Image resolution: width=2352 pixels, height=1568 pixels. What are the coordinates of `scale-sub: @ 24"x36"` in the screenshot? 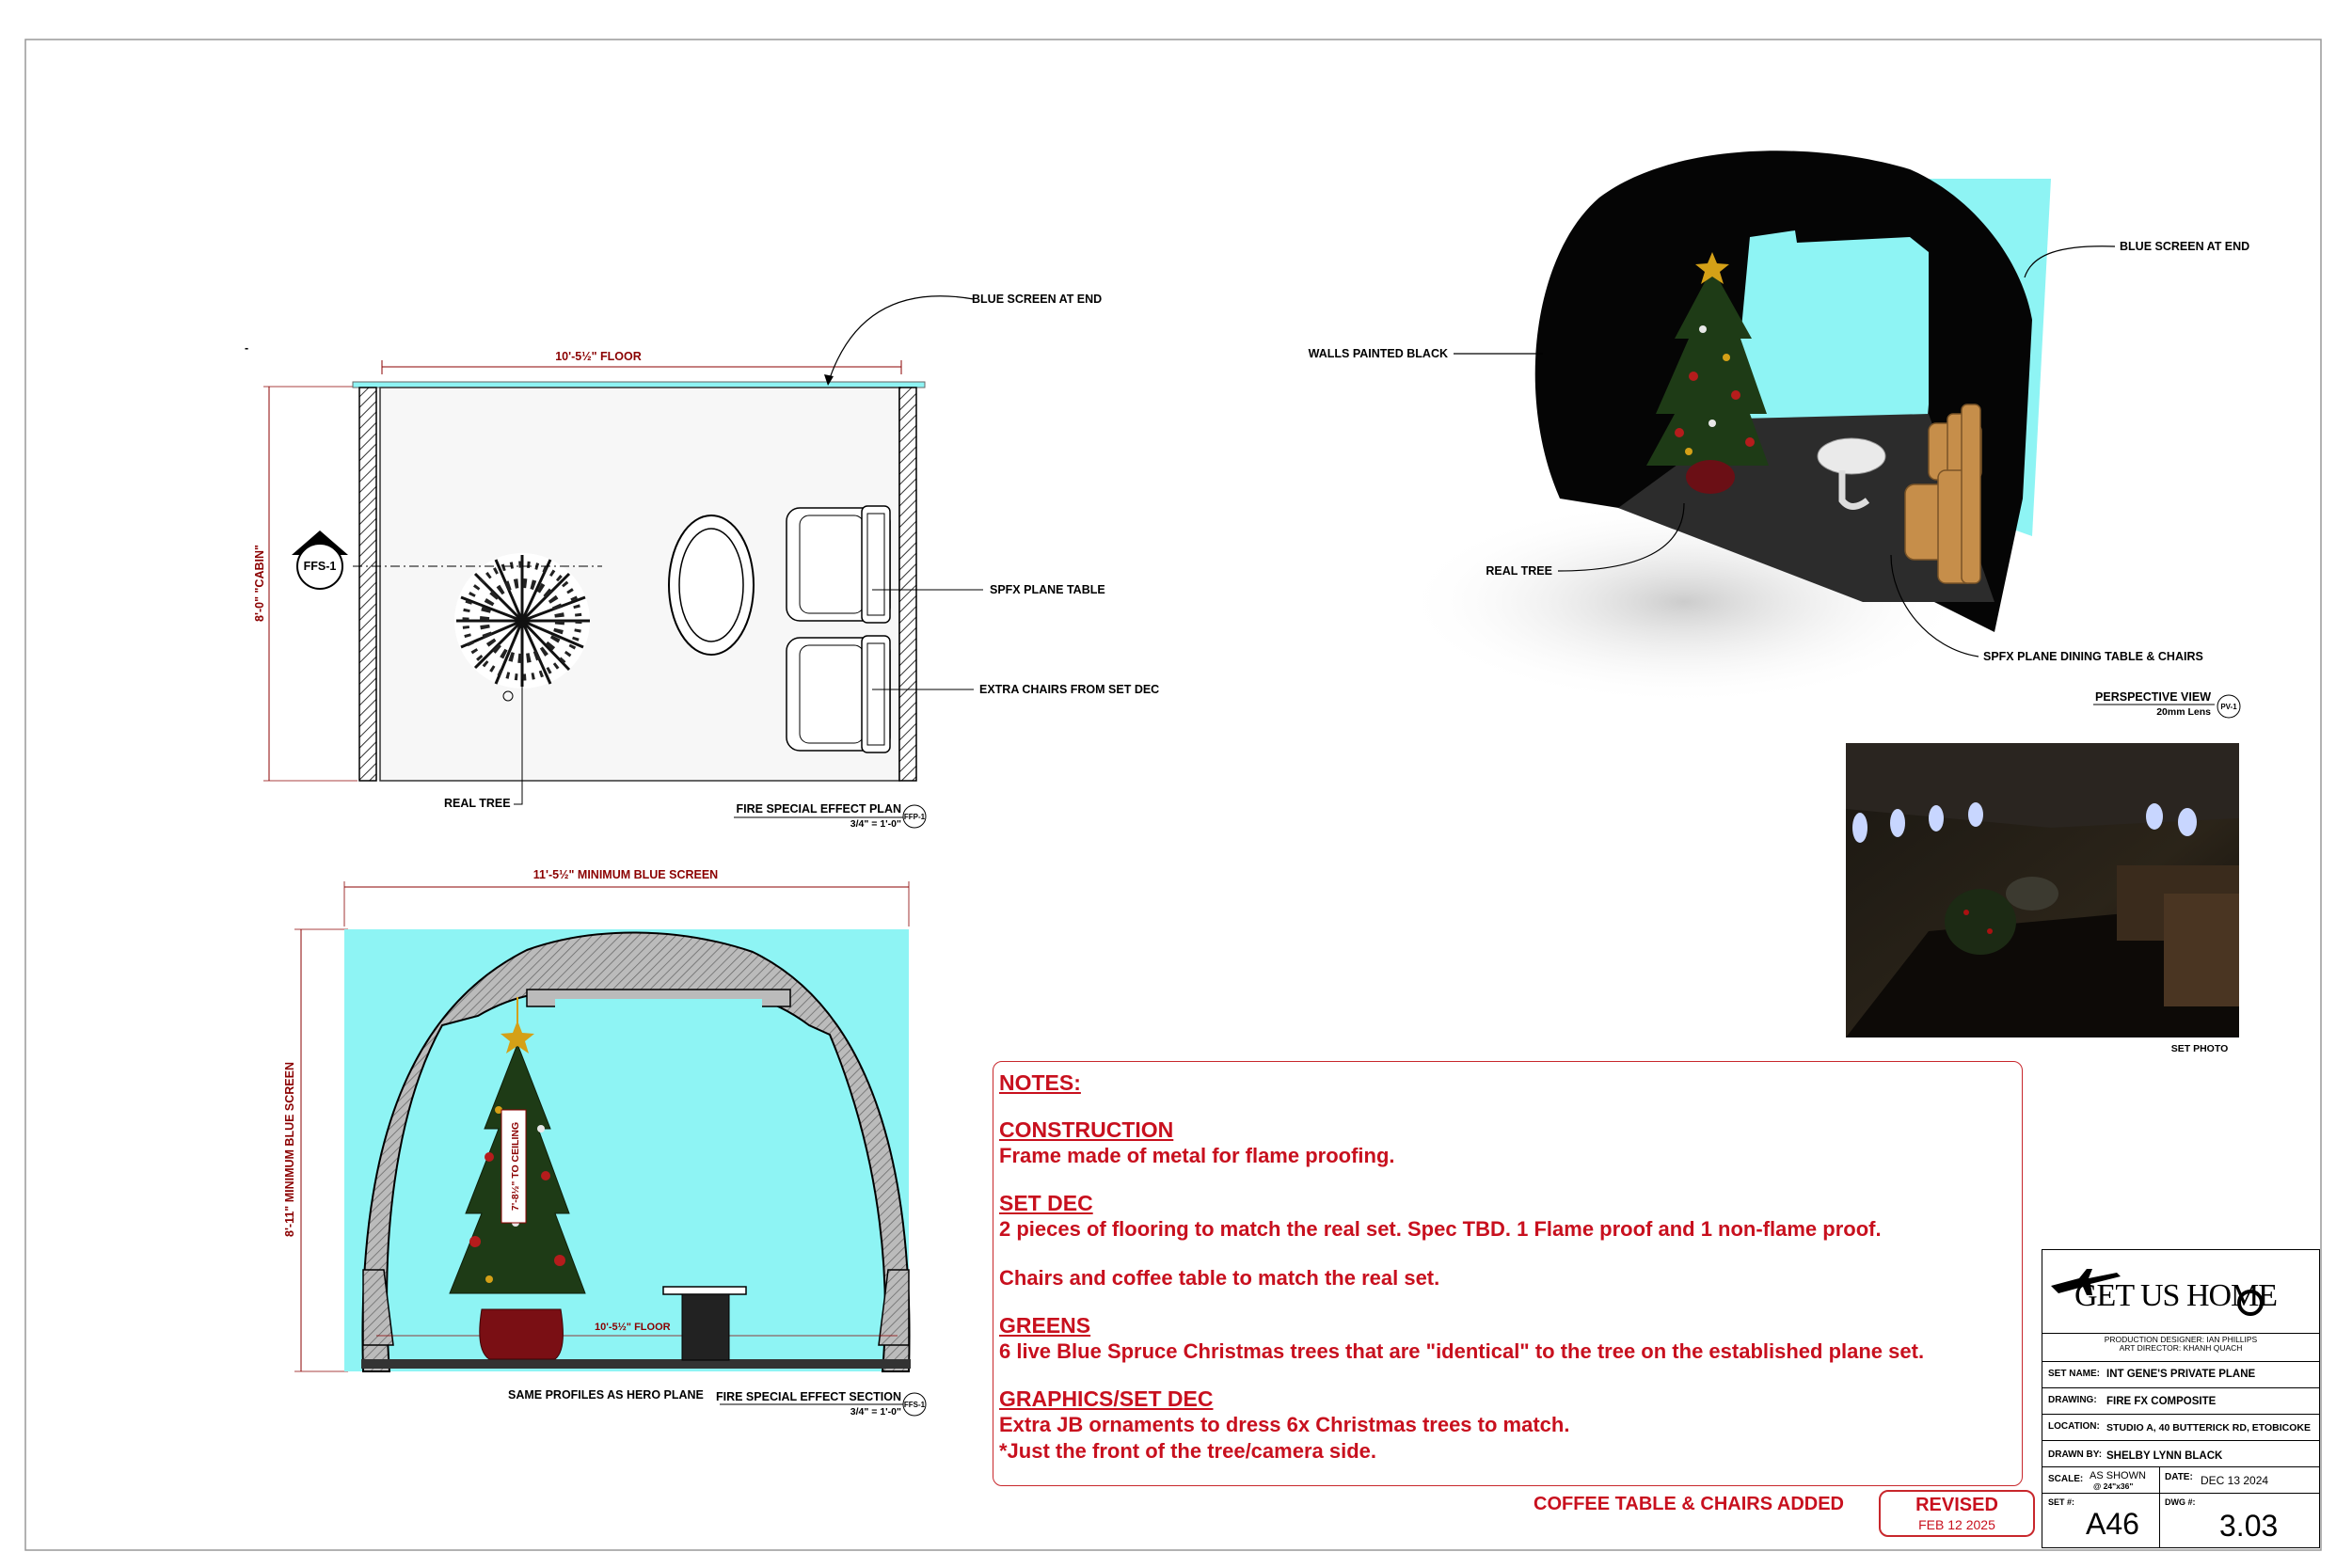 It's located at (2113, 1486).